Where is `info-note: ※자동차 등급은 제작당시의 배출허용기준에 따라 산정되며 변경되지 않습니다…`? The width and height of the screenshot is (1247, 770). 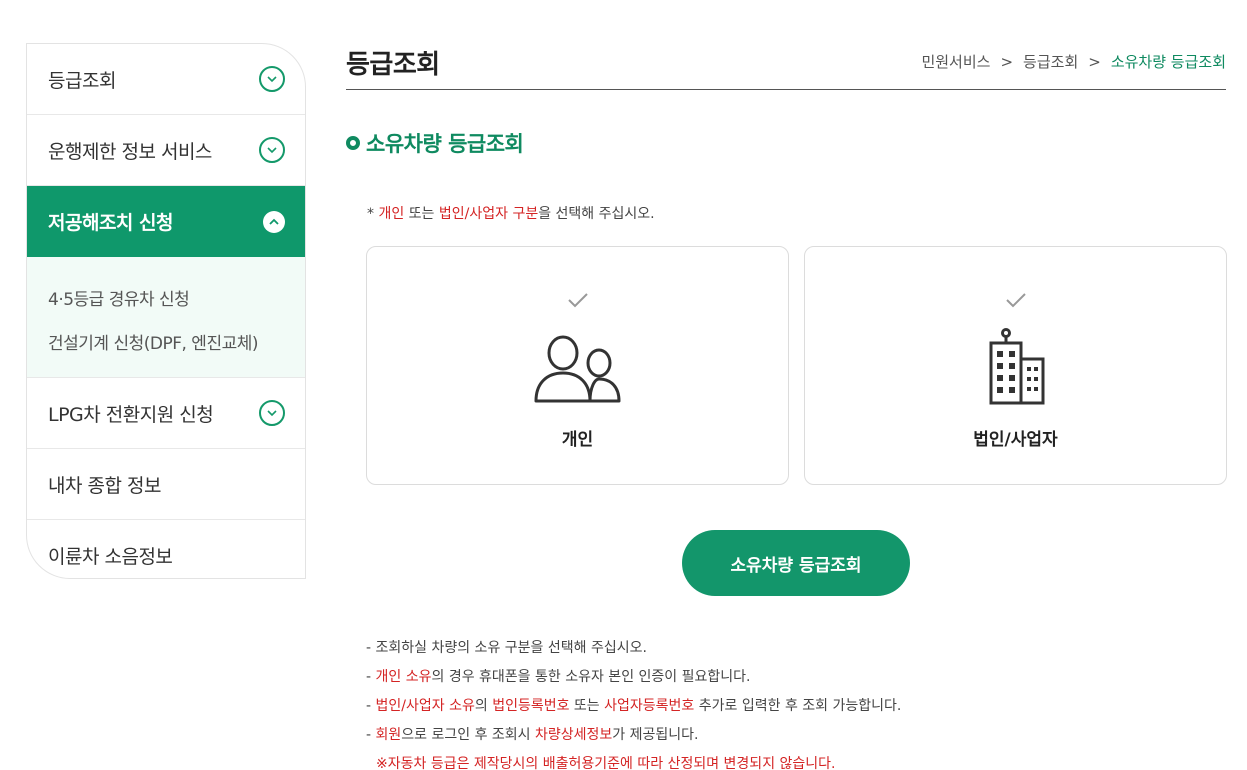 info-note: ※자동차 등급은 제작당시의 배출허용기준에 따라 산정되며 변경되지 않습니다… is located at coordinates (606, 763).